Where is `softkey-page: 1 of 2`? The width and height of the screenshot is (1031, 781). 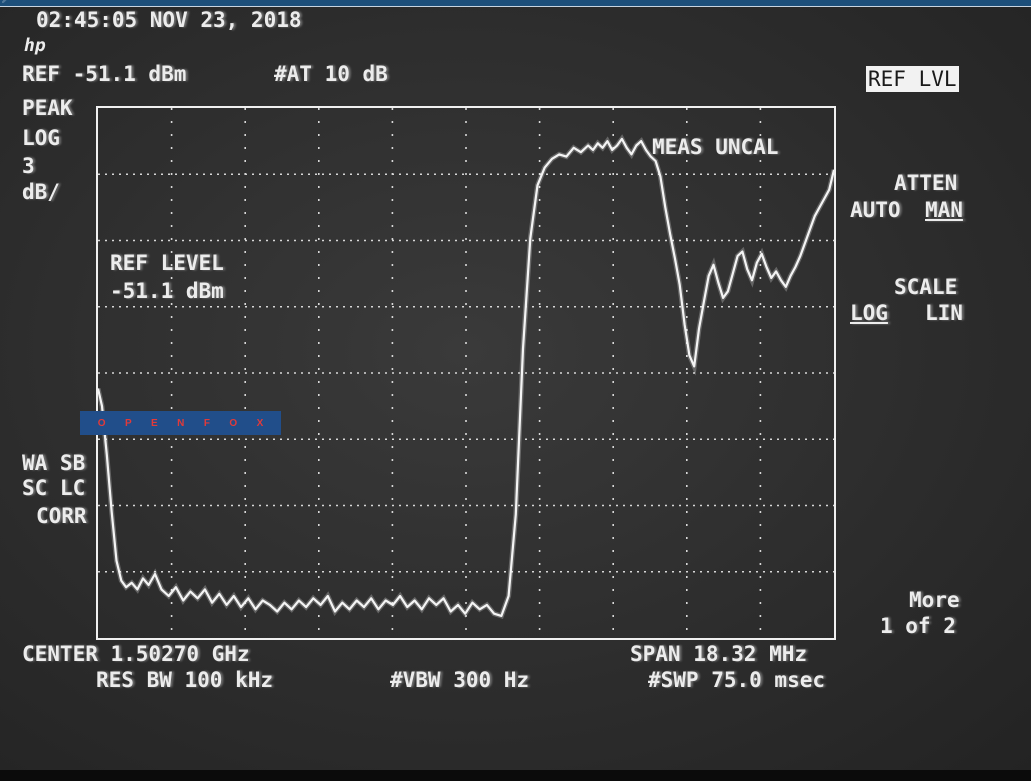
softkey-page: 1 of 2 is located at coordinates (918, 626).